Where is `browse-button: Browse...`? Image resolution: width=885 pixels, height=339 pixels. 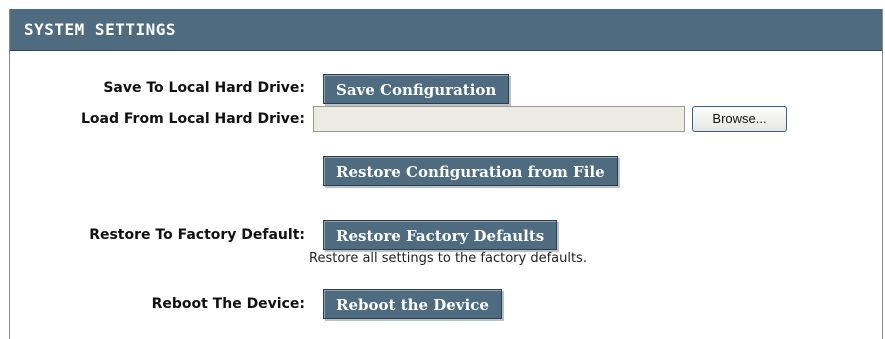
browse-button: Browse... is located at coordinates (739, 119).